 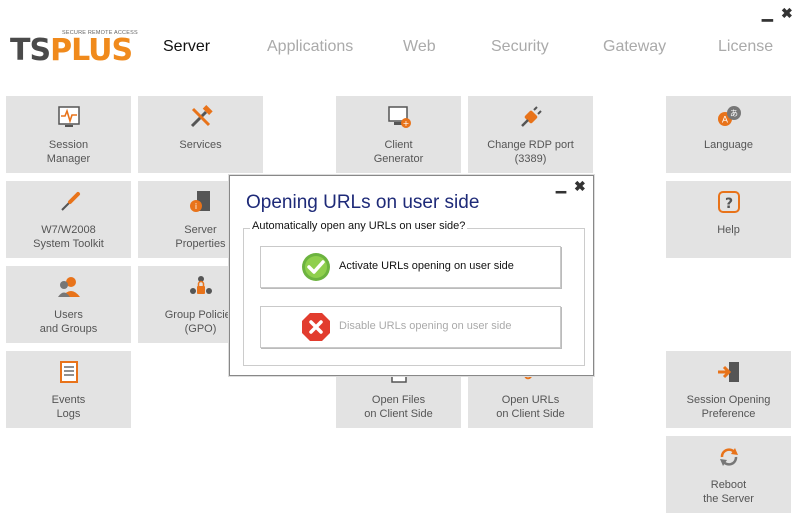 What do you see at coordinates (728, 474) in the screenshot?
I see `tile-reboot: Reboot the Server` at bounding box center [728, 474].